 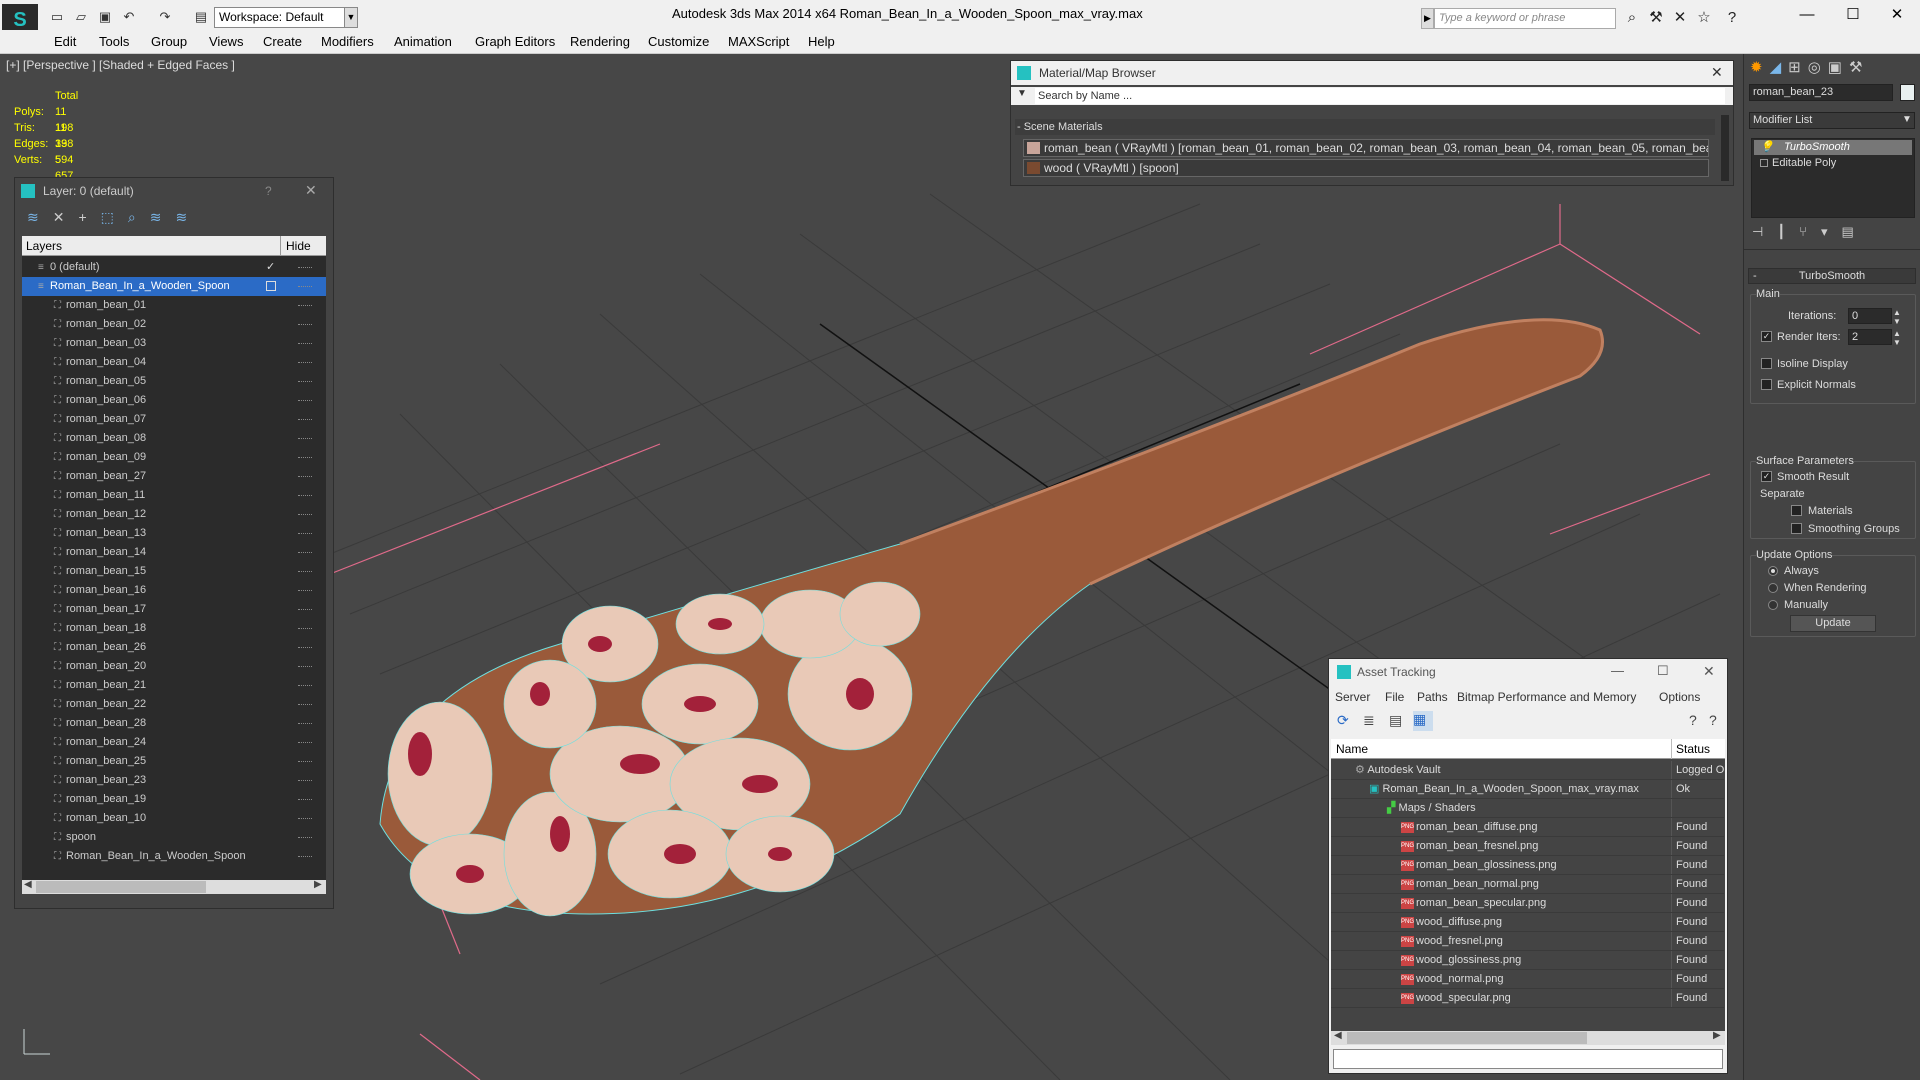 What do you see at coordinates (1022, 93) in the screenshot?
I see `material-options-icon: ▼` at bounding box center [1022, 93].